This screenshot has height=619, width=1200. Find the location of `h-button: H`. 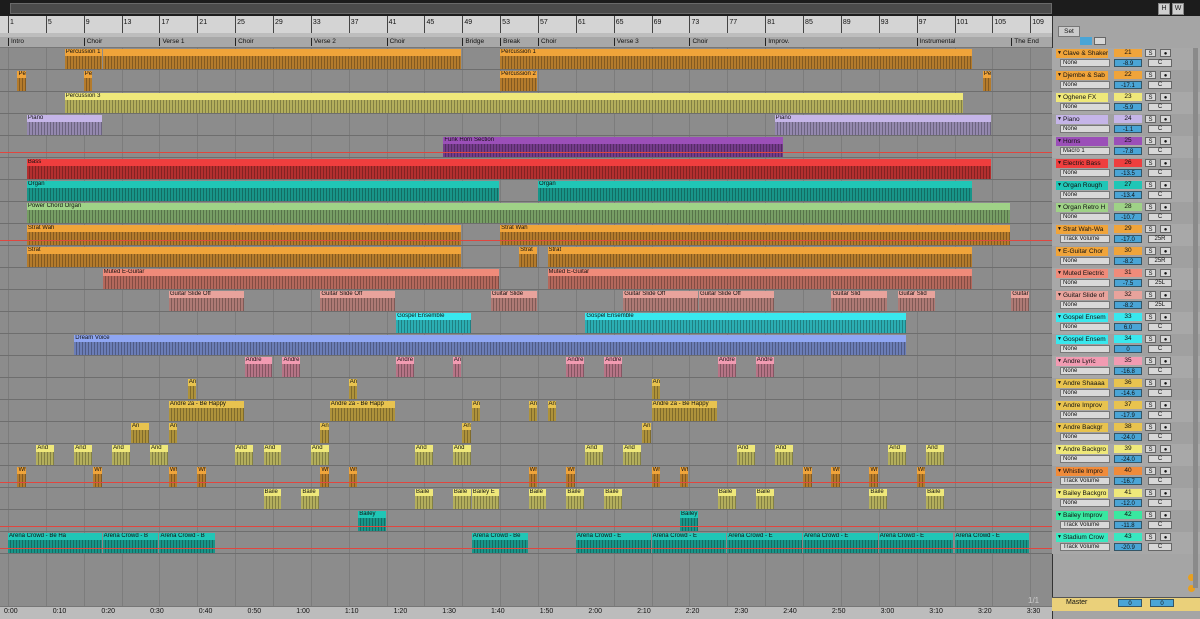

h-button: H is located at coordinates (1164, 9).